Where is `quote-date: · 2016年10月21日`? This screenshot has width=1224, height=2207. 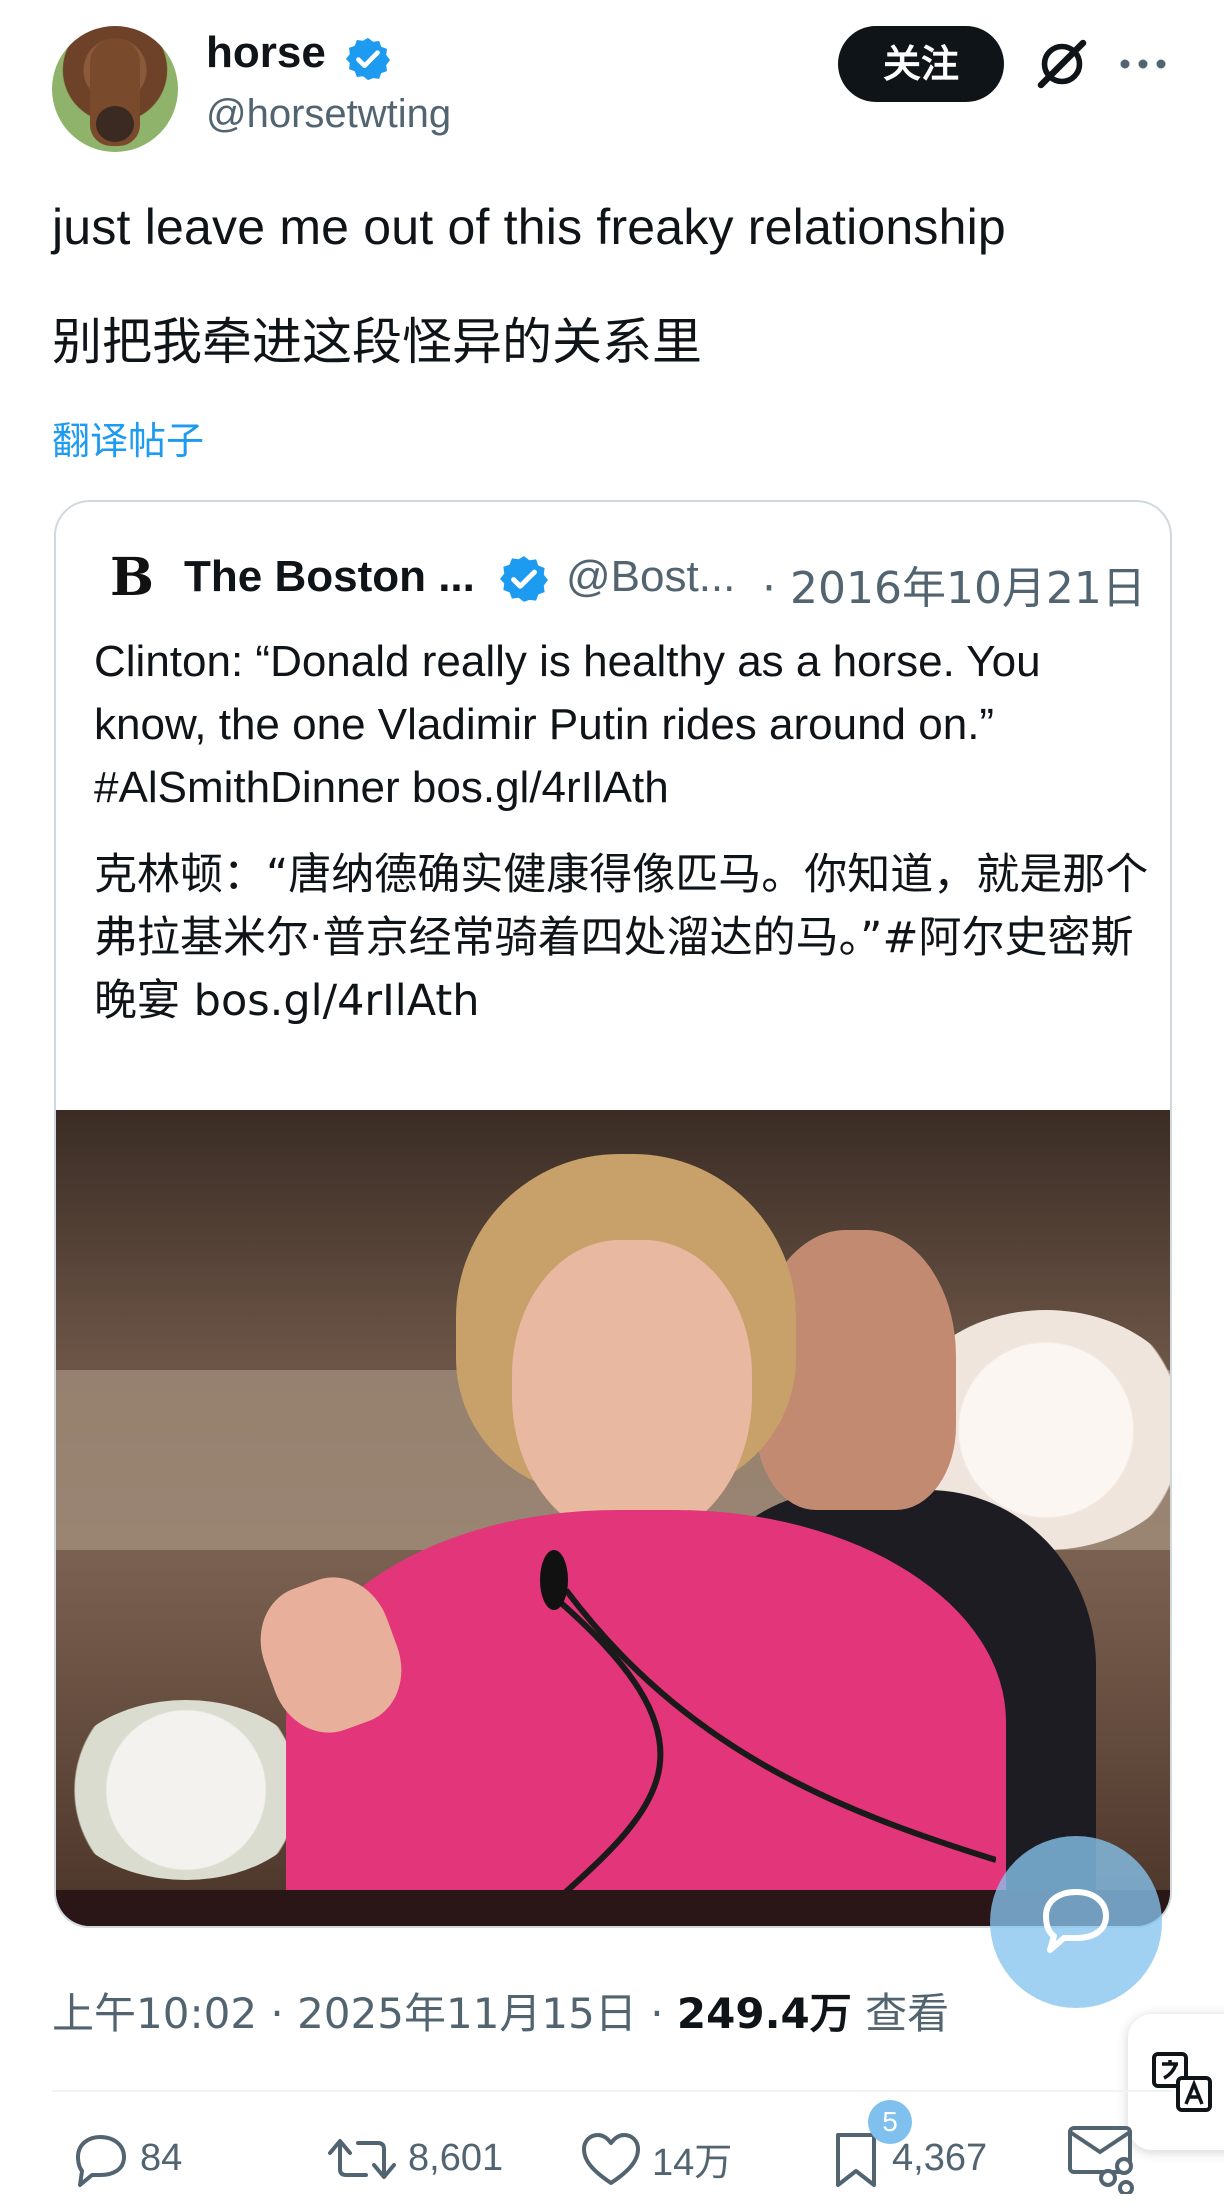 quote-date: · 2016年10月21日 is located at coordinates (954, 588).